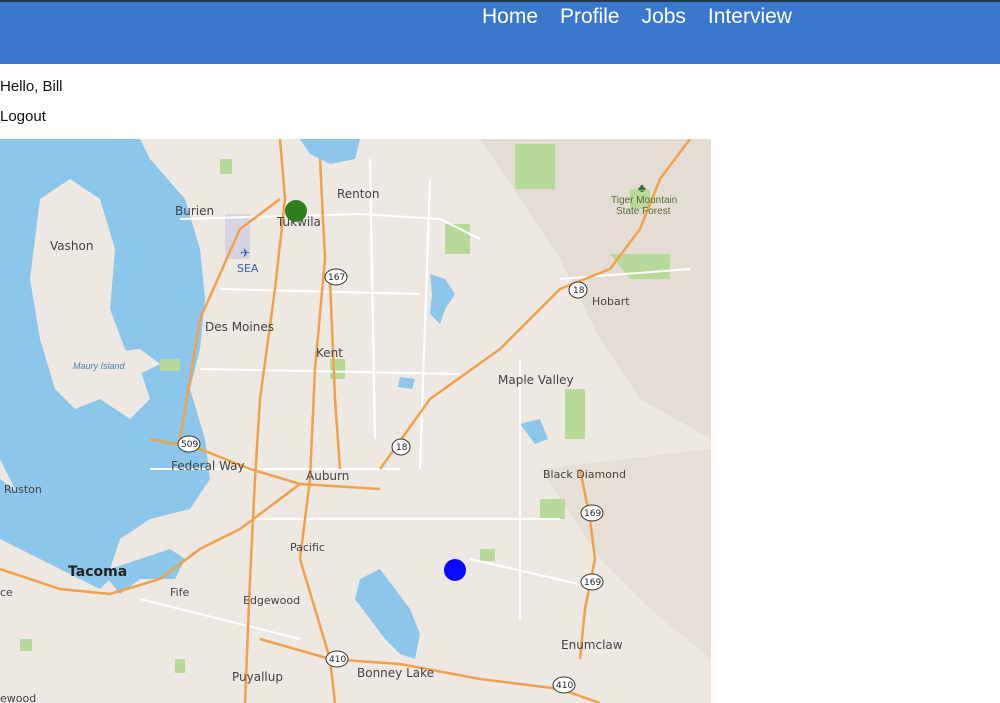  What do you see at coordinates (239, 327) in the screenshot?
I see `place-des-moines: Des Moines` at bounding box center [239, 327].